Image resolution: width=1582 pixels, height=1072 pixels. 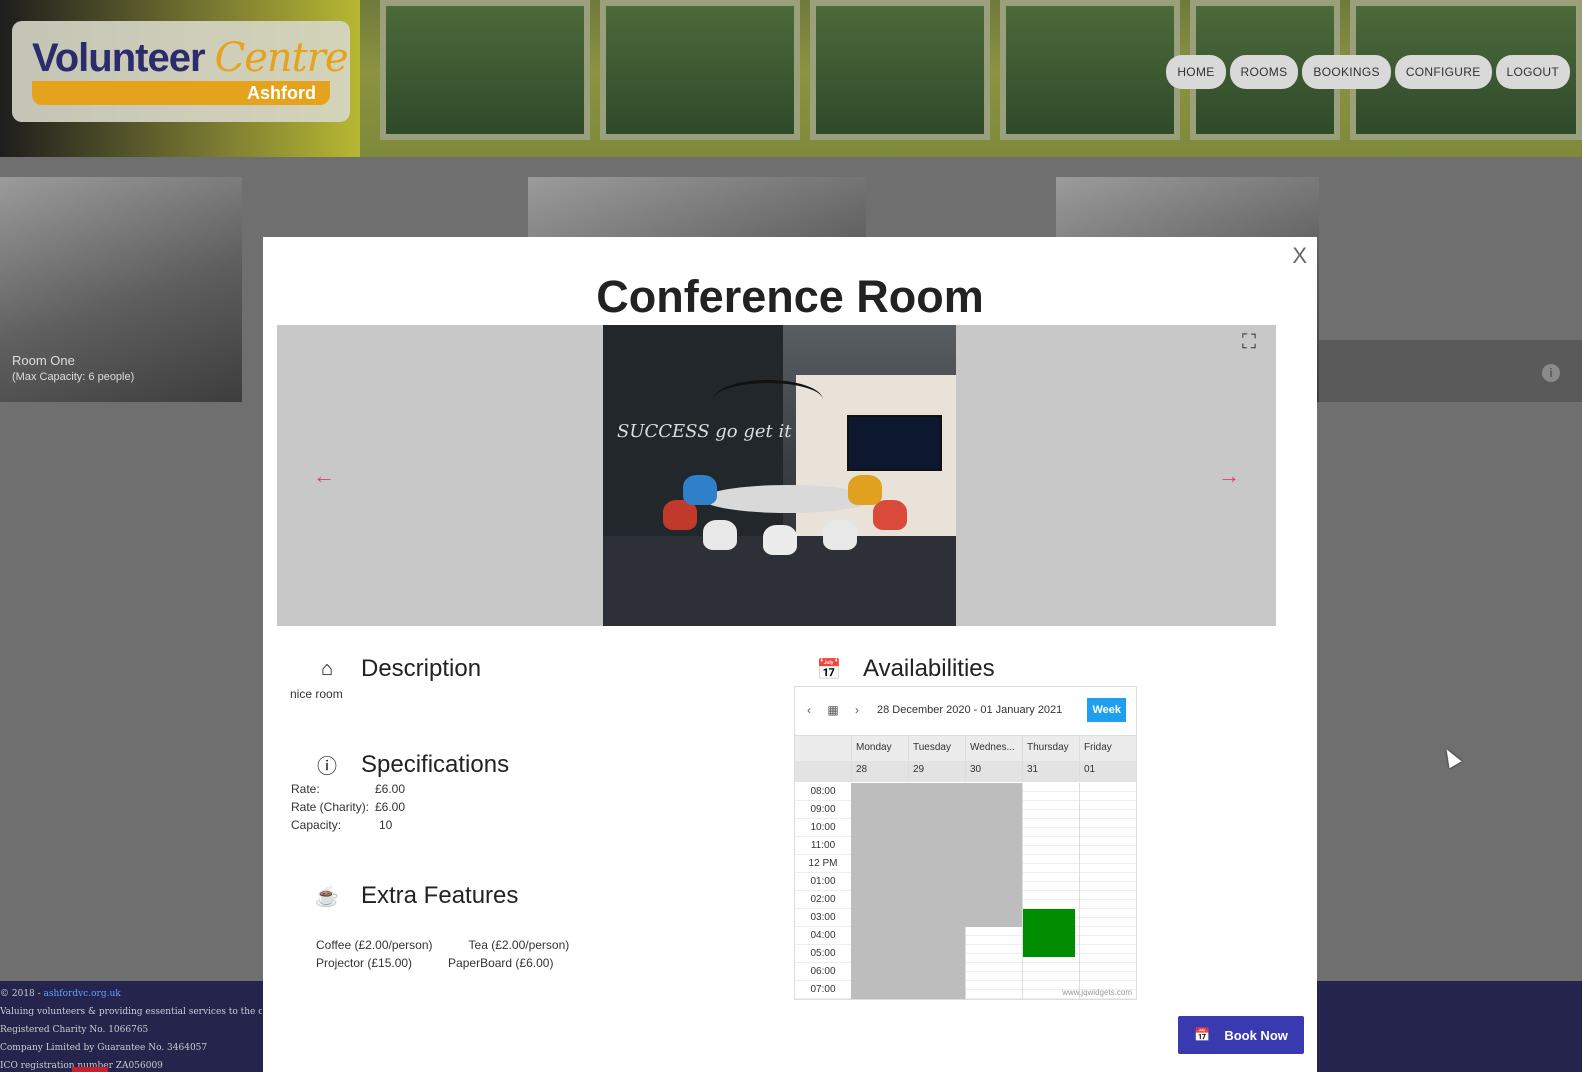 What do you see at coordinates (857, 710) in the screenshot?
I see `chevron-right-icon: ›` at bounding box center [857, 710].